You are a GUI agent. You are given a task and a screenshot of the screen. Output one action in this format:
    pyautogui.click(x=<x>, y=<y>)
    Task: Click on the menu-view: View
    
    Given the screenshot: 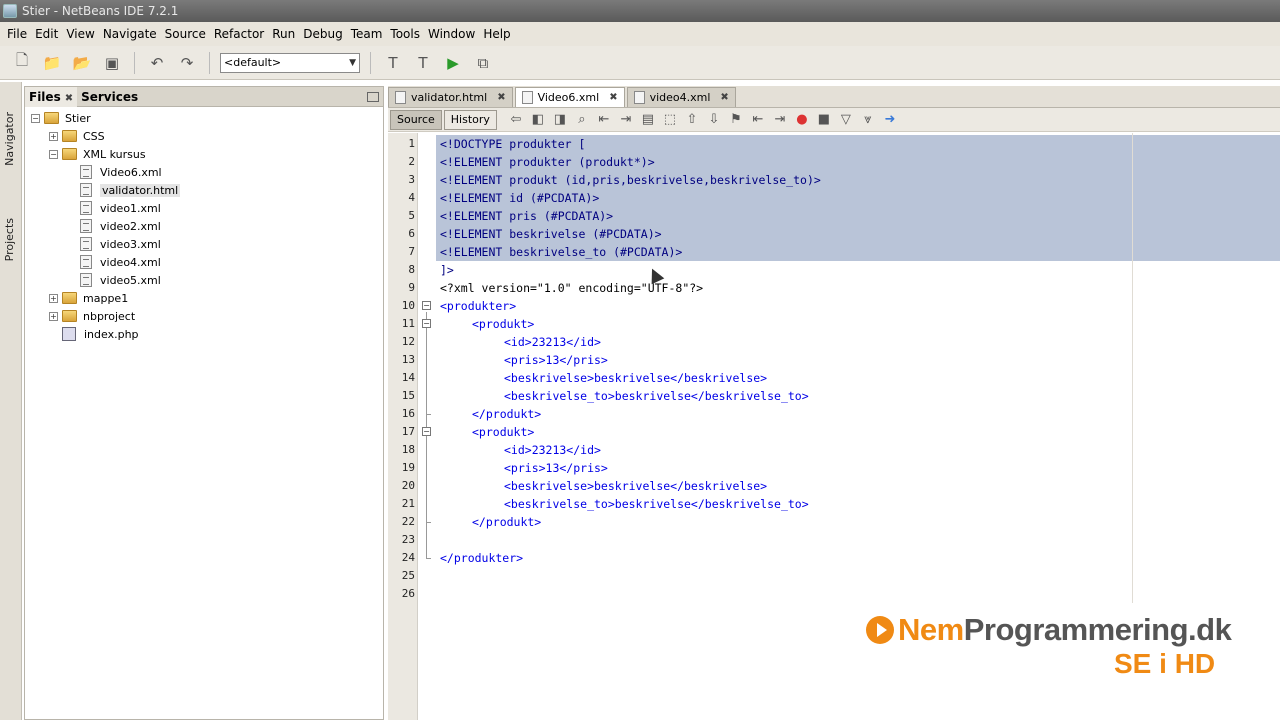 What is the action you would take?
    pyautogui.click(x=80, y=34)
    